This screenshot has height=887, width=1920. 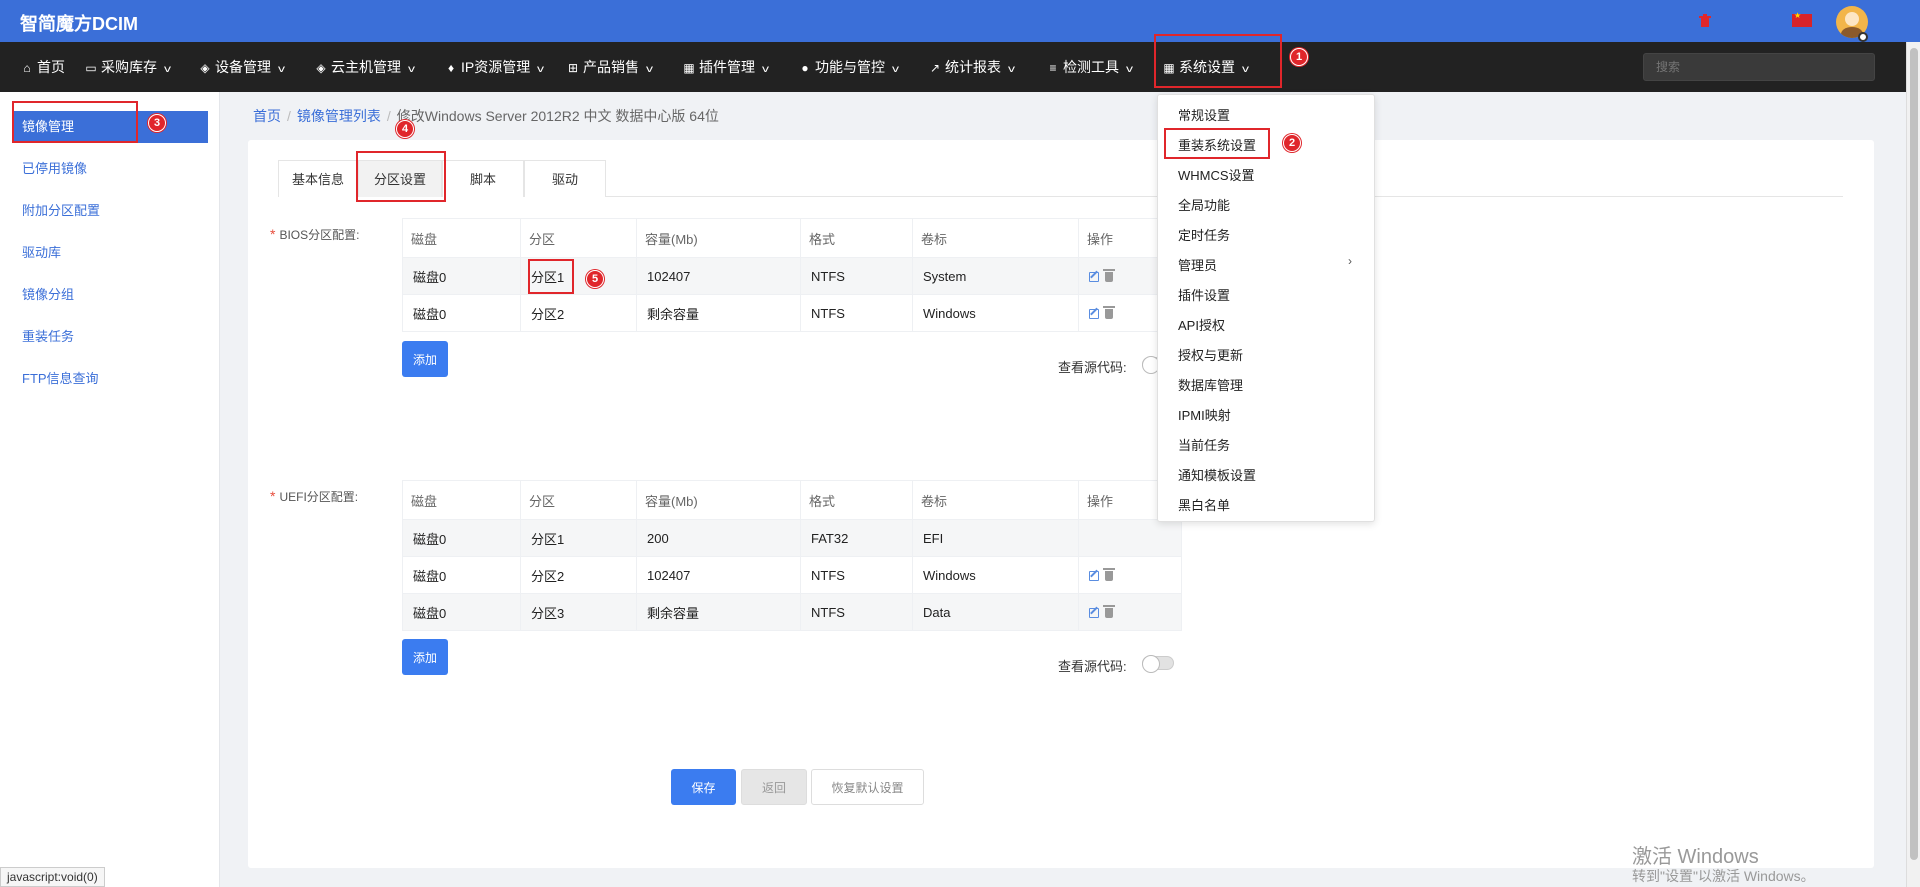 What do you see at coordinates (703, 787) in the screenshot?
I see `save-button: 保存` at bounding box center [703, 787].